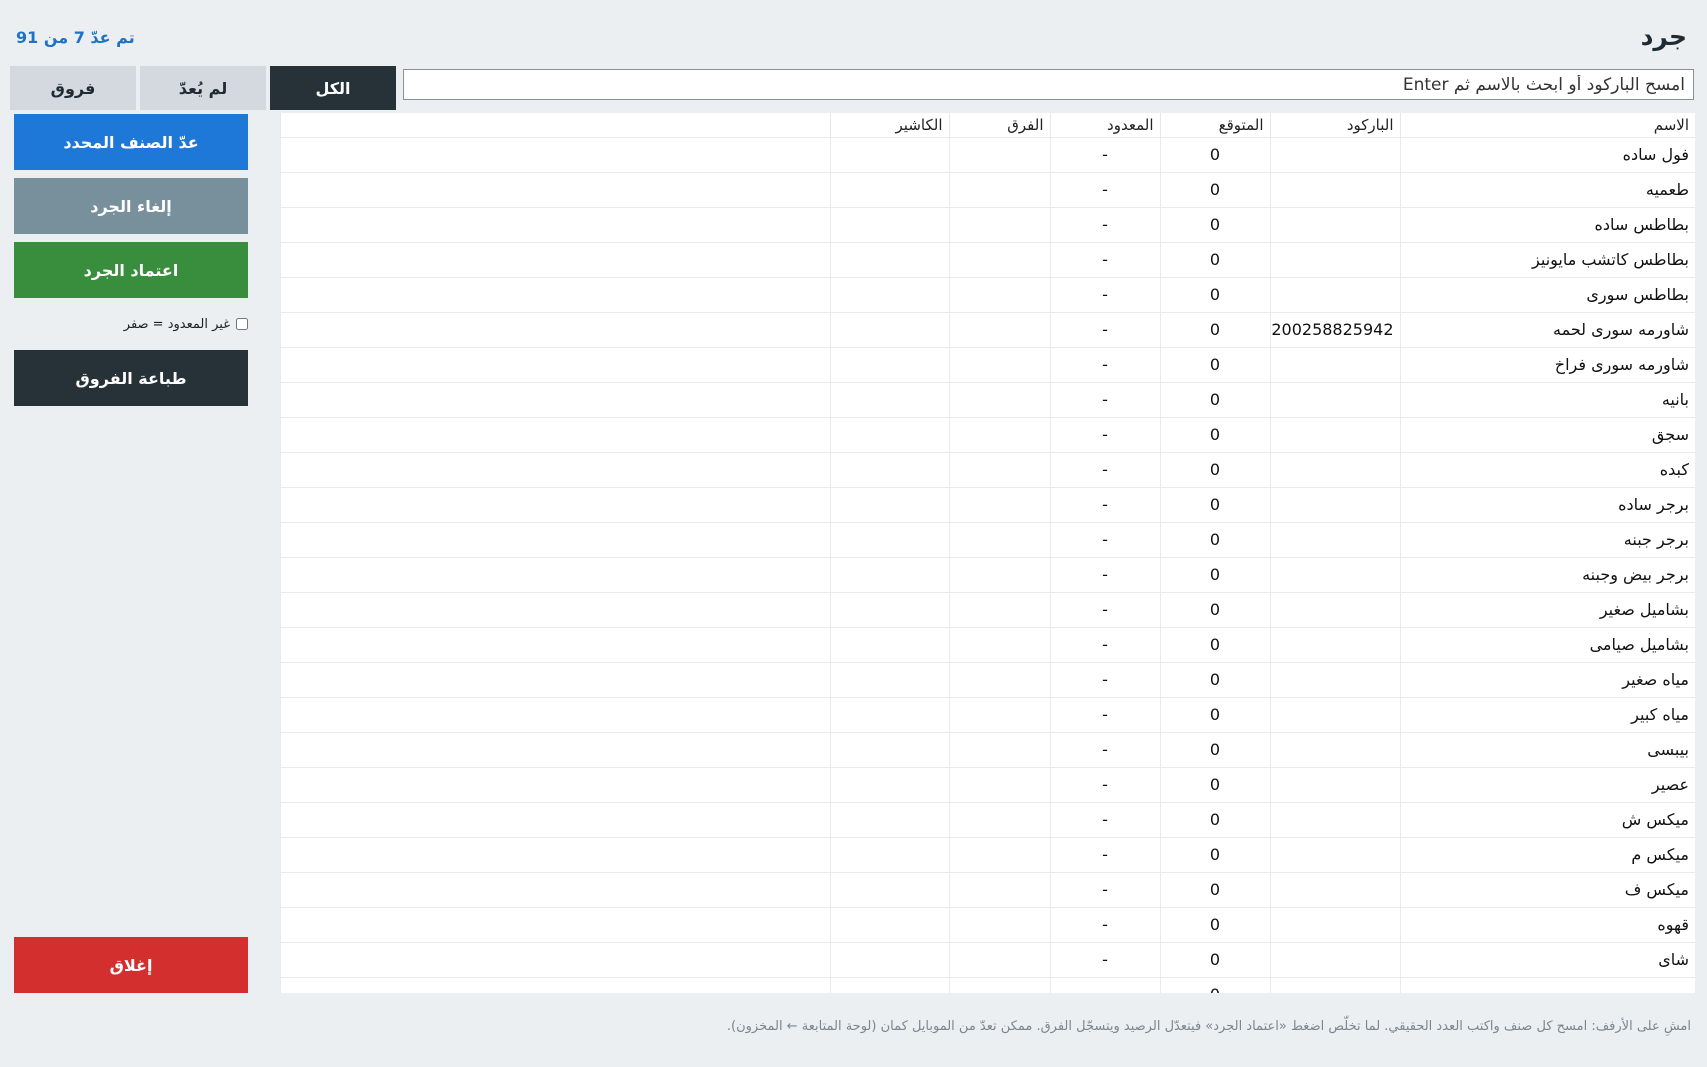 The height and width of the screenshot is (1067, 1707). I want to click on table-row: شاى 0-, so click(987, 959).